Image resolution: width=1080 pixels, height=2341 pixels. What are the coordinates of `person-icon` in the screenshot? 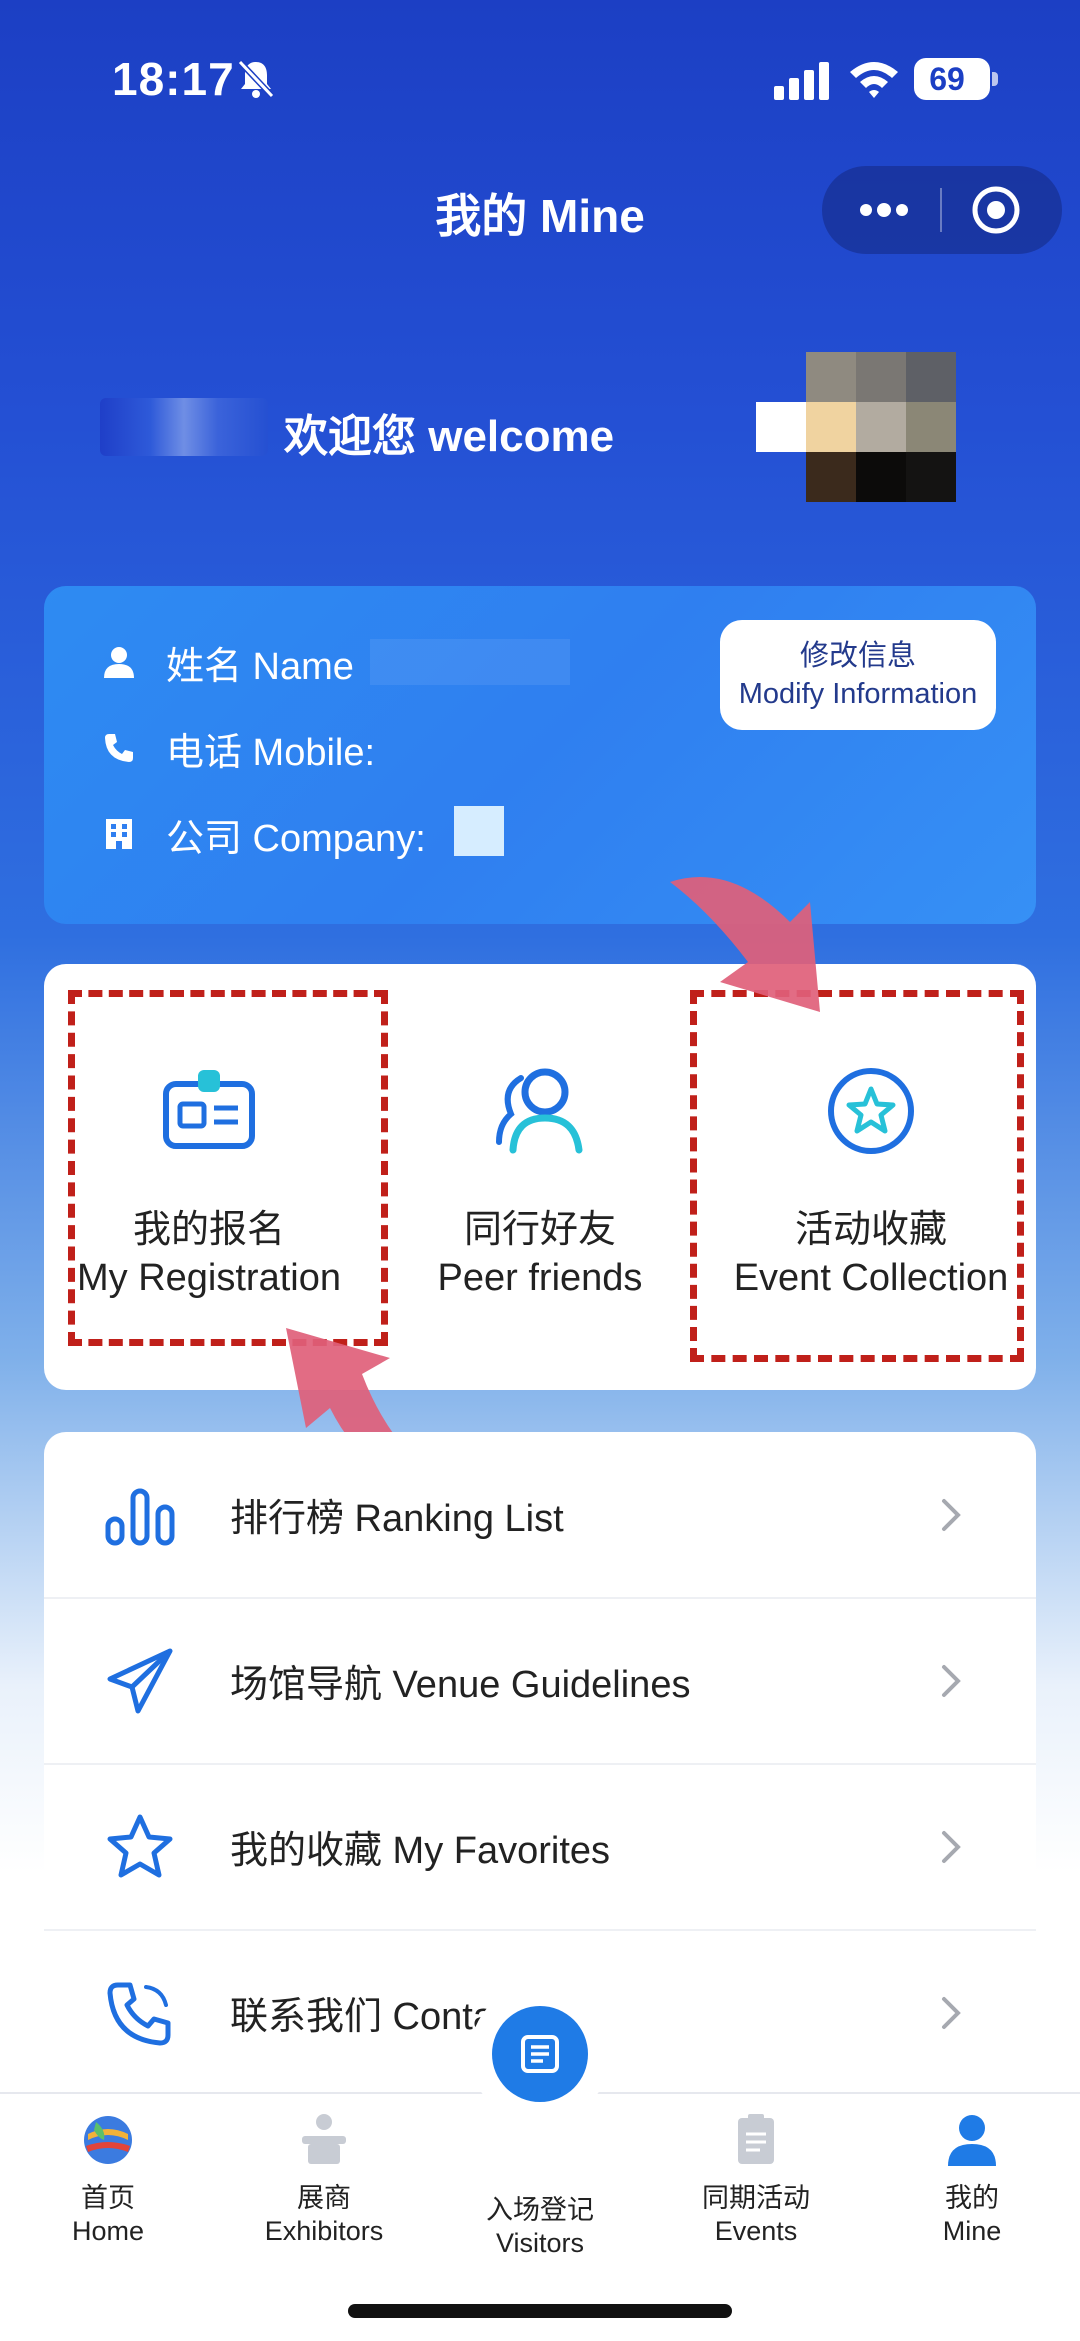 It's located at (119, 662).